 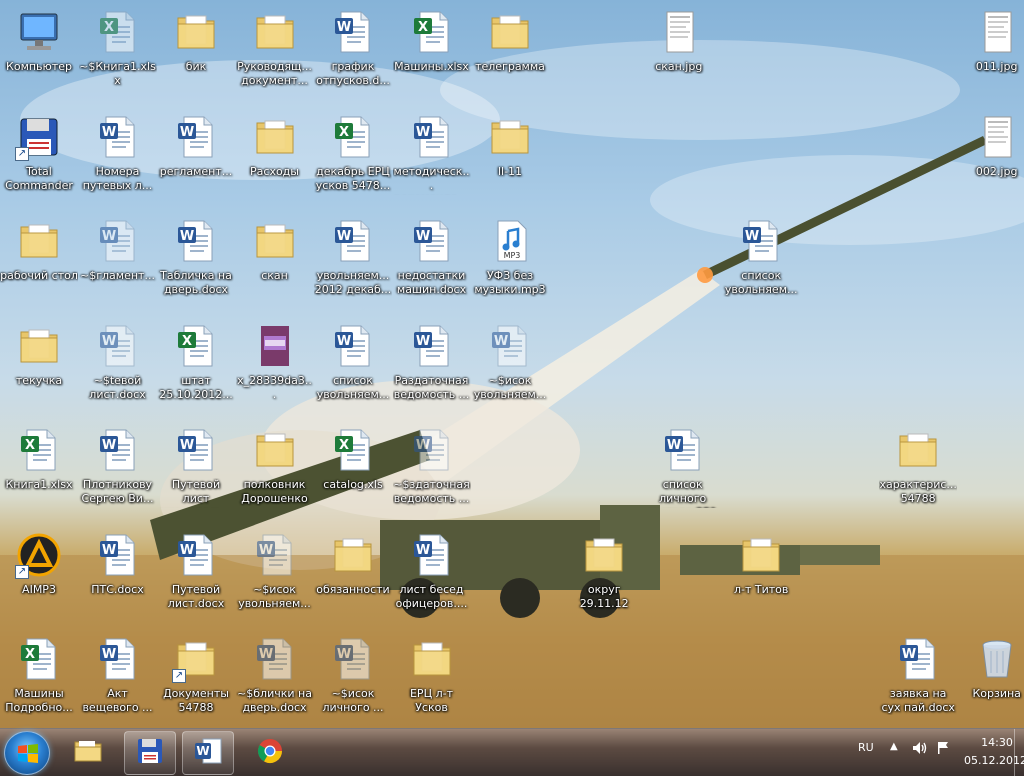 I want to click on desktop-icon: обязанности, so click(x=353, y=575).